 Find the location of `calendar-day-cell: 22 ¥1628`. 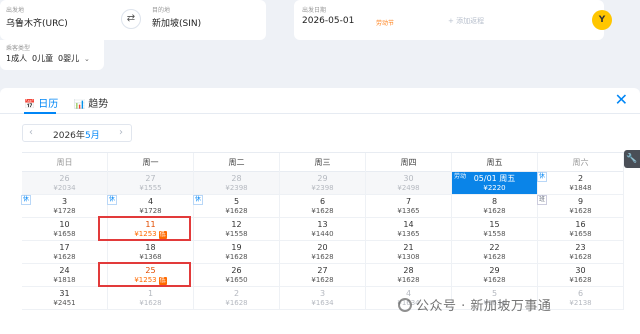

calendar-day-cell: 22 ¥1628 is located at coordinates (495, 252).